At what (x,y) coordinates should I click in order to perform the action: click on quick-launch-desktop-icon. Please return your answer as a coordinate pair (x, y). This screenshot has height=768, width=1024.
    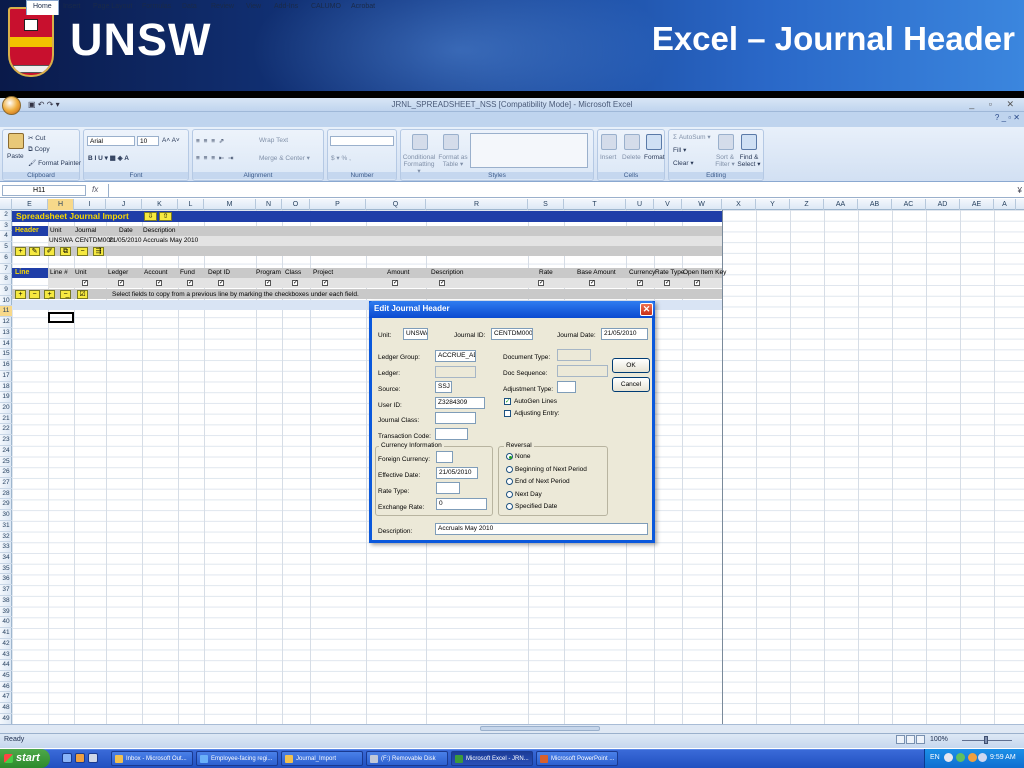
    Looking at the image, I should click on (93, 758).